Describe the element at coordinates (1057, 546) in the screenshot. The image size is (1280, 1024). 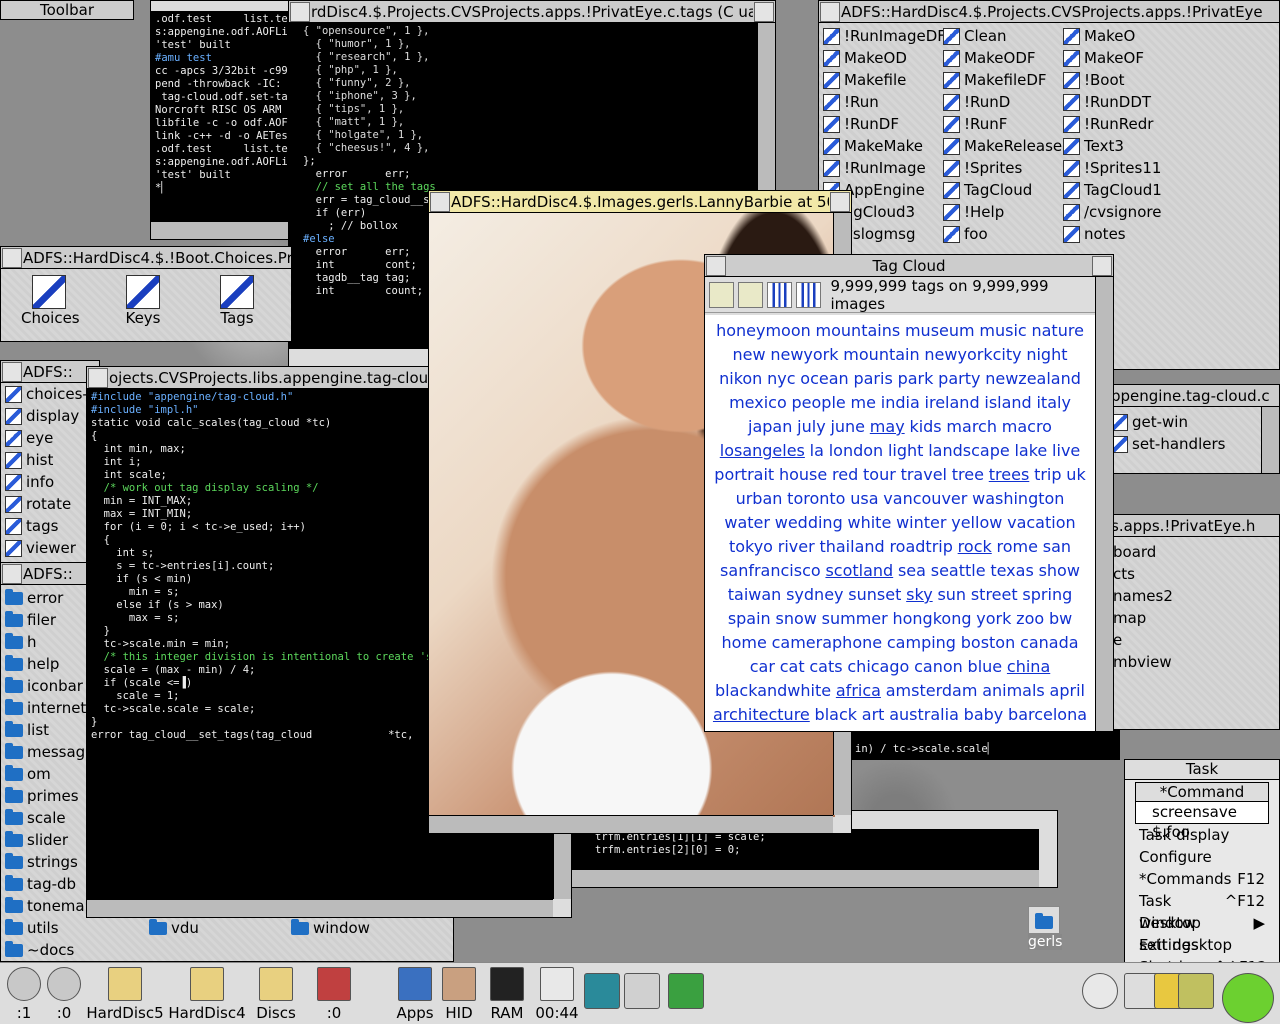
I see `tag-word: san` at that location.